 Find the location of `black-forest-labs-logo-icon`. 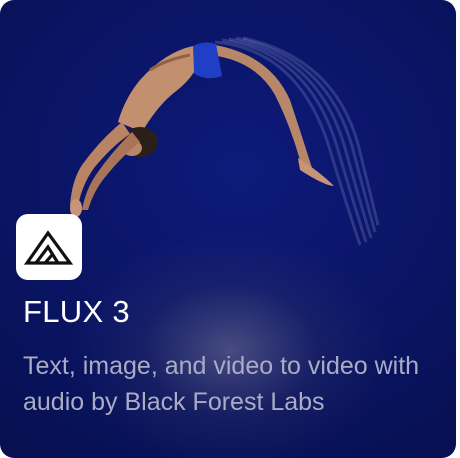

black-forest-labs-logo-icon is located at coordinates (49, 247).